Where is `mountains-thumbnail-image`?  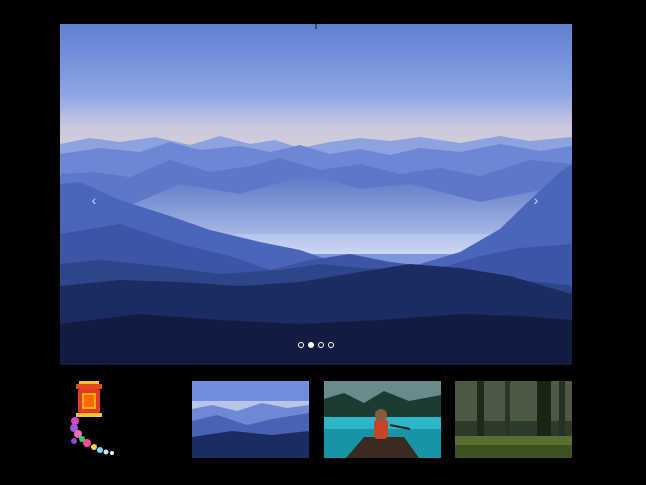
mountains-thumbnail-image is located at coordinates (250, 419).